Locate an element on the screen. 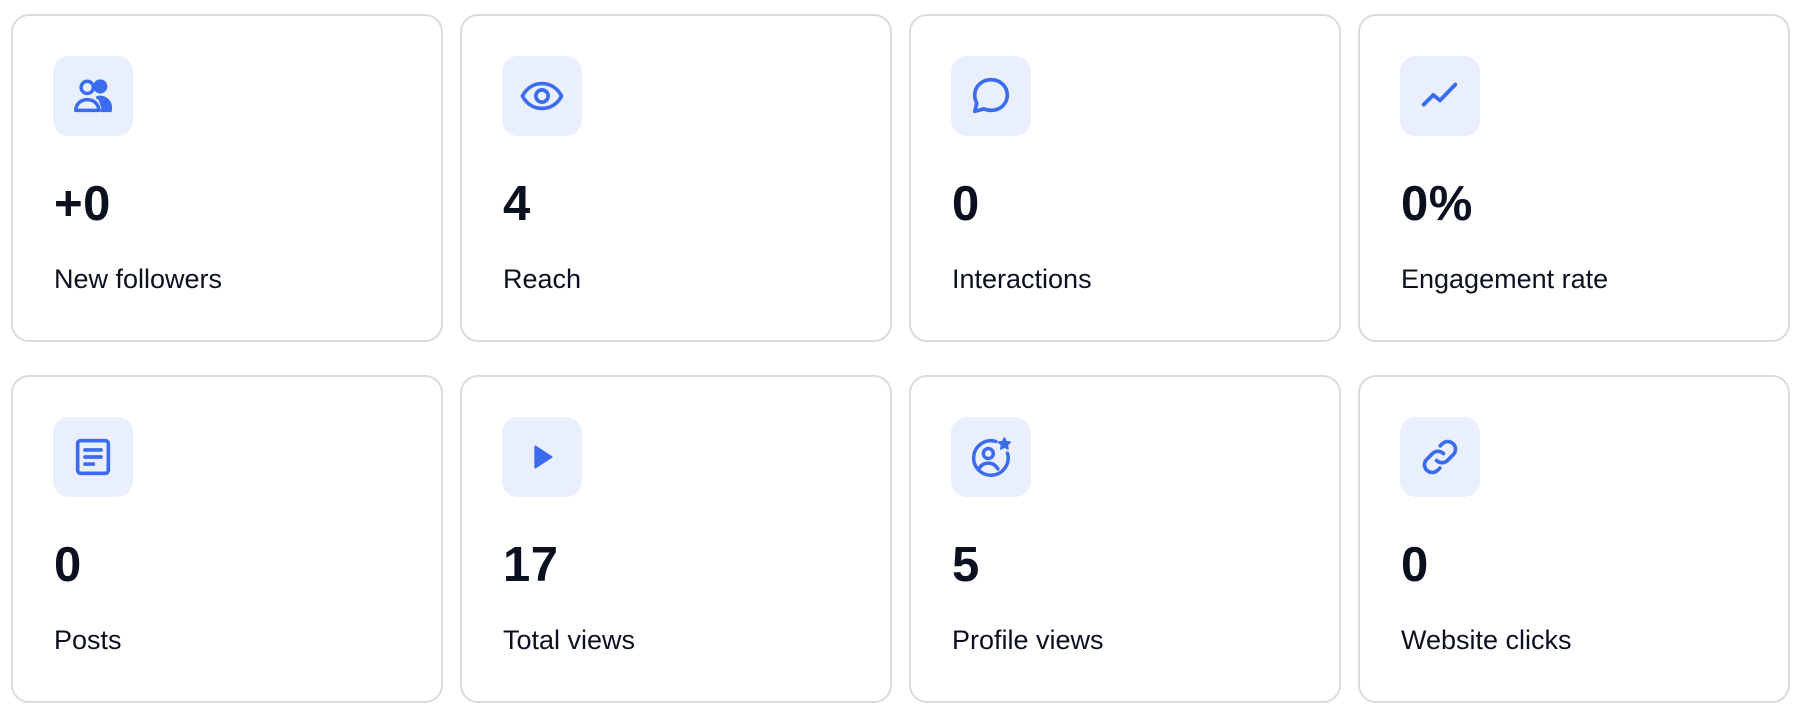  document-icon is located at coordinates (93, 457).